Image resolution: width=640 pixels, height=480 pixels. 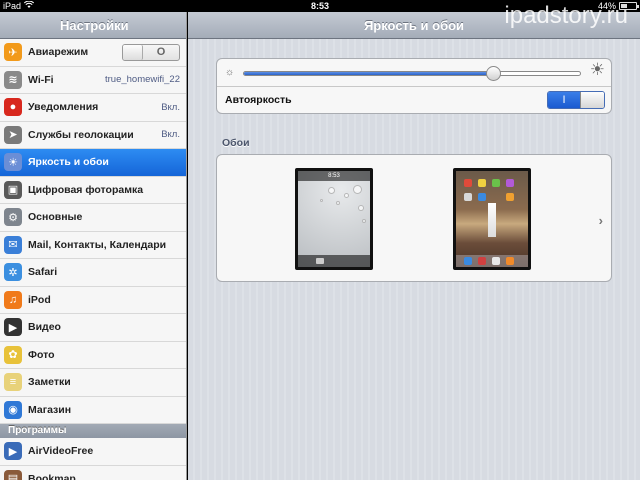 What do you see at coordinates (230, 72) in the screenshot?
I see `sun-small-icon: ☼` at bounding box center [230, 72].